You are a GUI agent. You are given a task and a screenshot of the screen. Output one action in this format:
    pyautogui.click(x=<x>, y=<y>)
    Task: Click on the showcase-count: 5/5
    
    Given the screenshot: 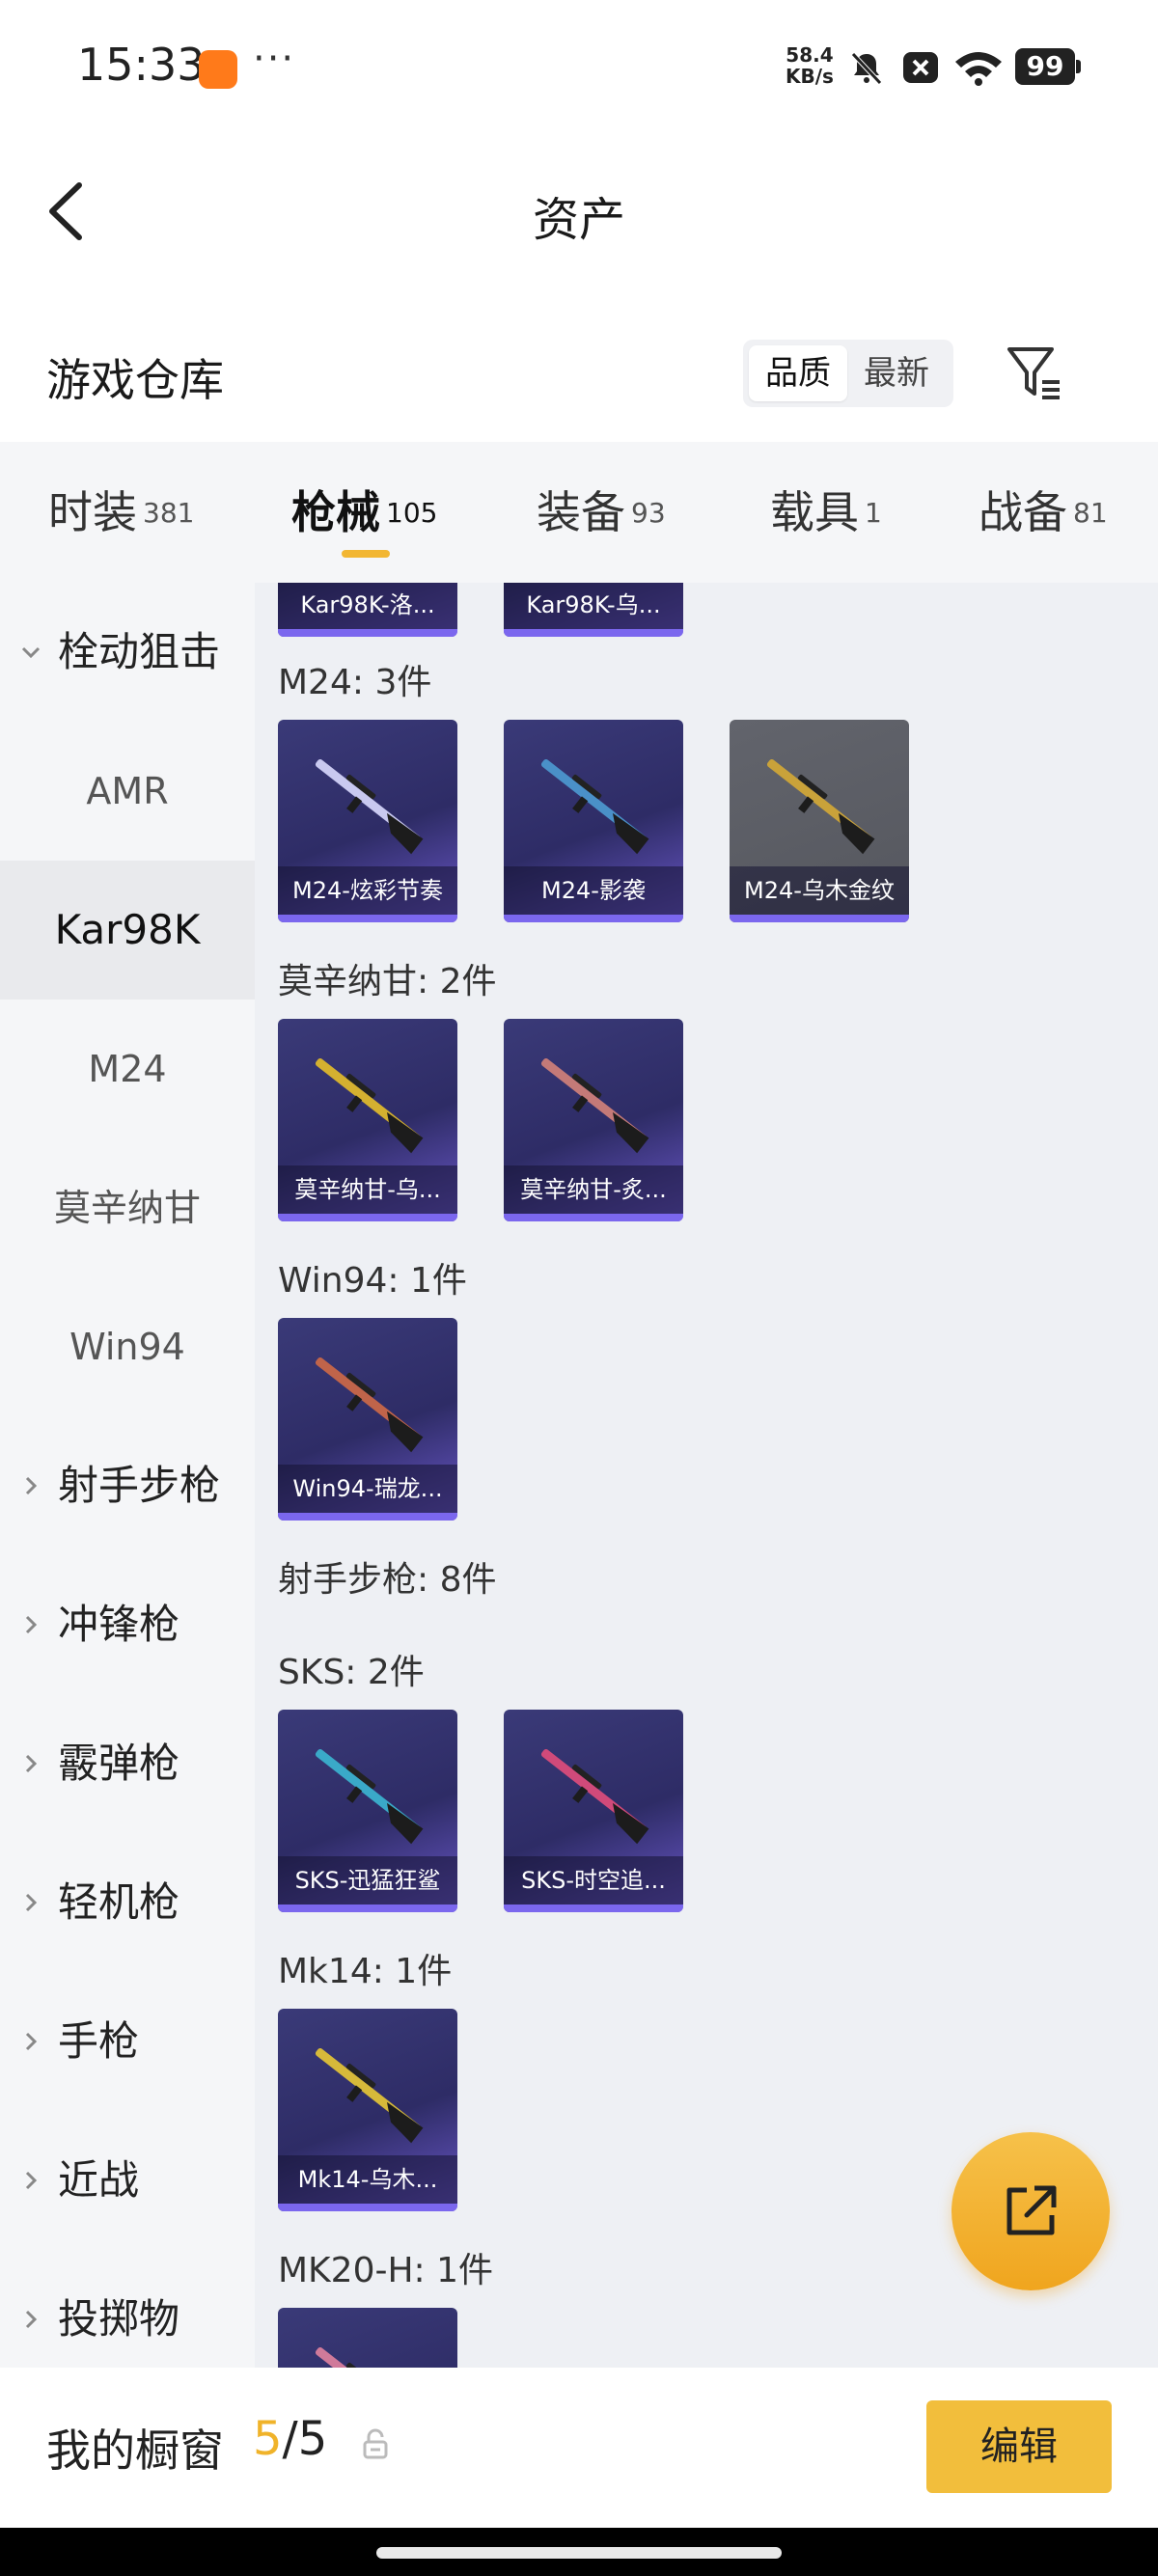 What is the action you would take?
    pyautogui.click(x=290, y=2439)
    